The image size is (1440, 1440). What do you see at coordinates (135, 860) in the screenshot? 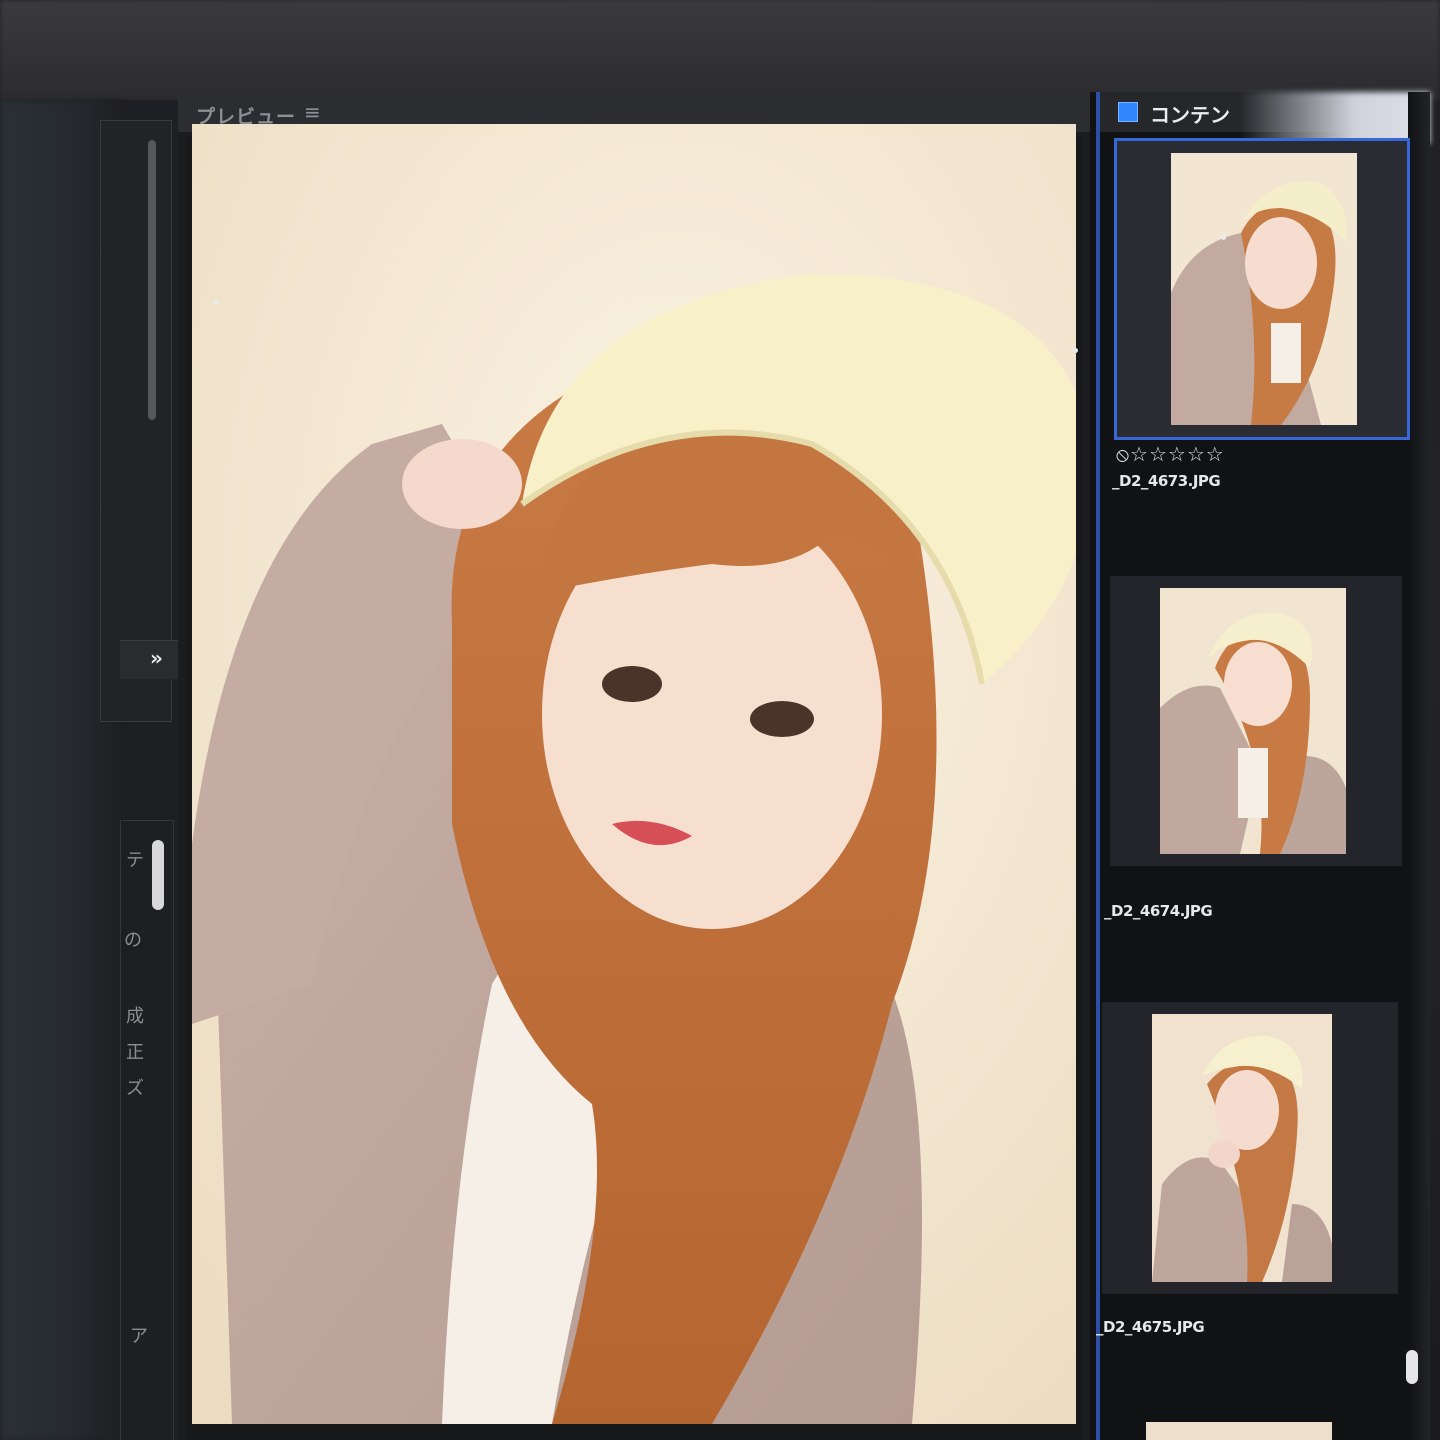
I see `left-glyph-5: テ` at bounding box center [135, 860].